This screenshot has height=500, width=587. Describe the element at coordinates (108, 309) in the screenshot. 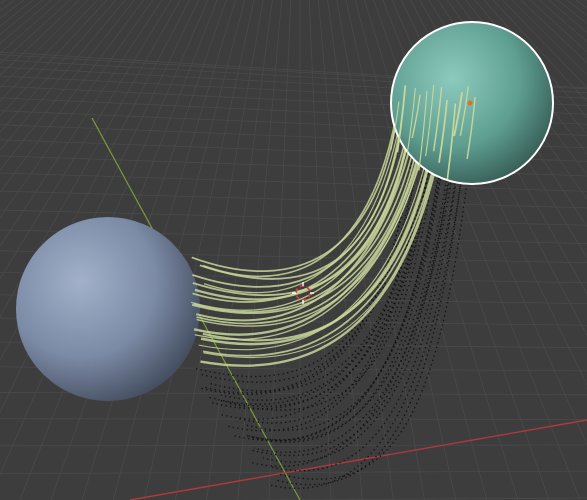

I see `sphere-left` at that location.